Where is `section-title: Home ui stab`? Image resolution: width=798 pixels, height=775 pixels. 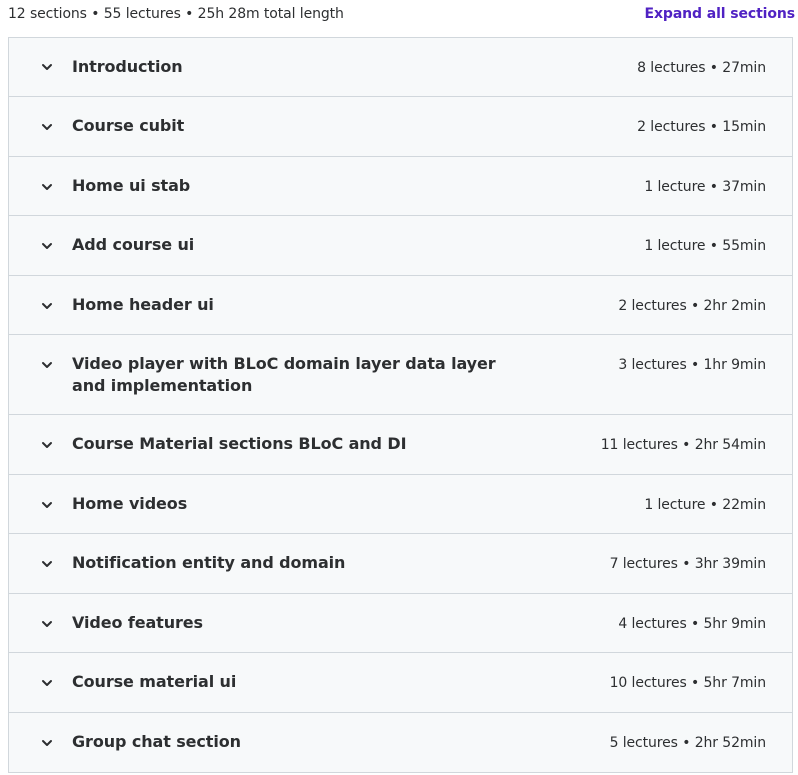 section-title: Home ui stab is located at coordinates (131, 185).